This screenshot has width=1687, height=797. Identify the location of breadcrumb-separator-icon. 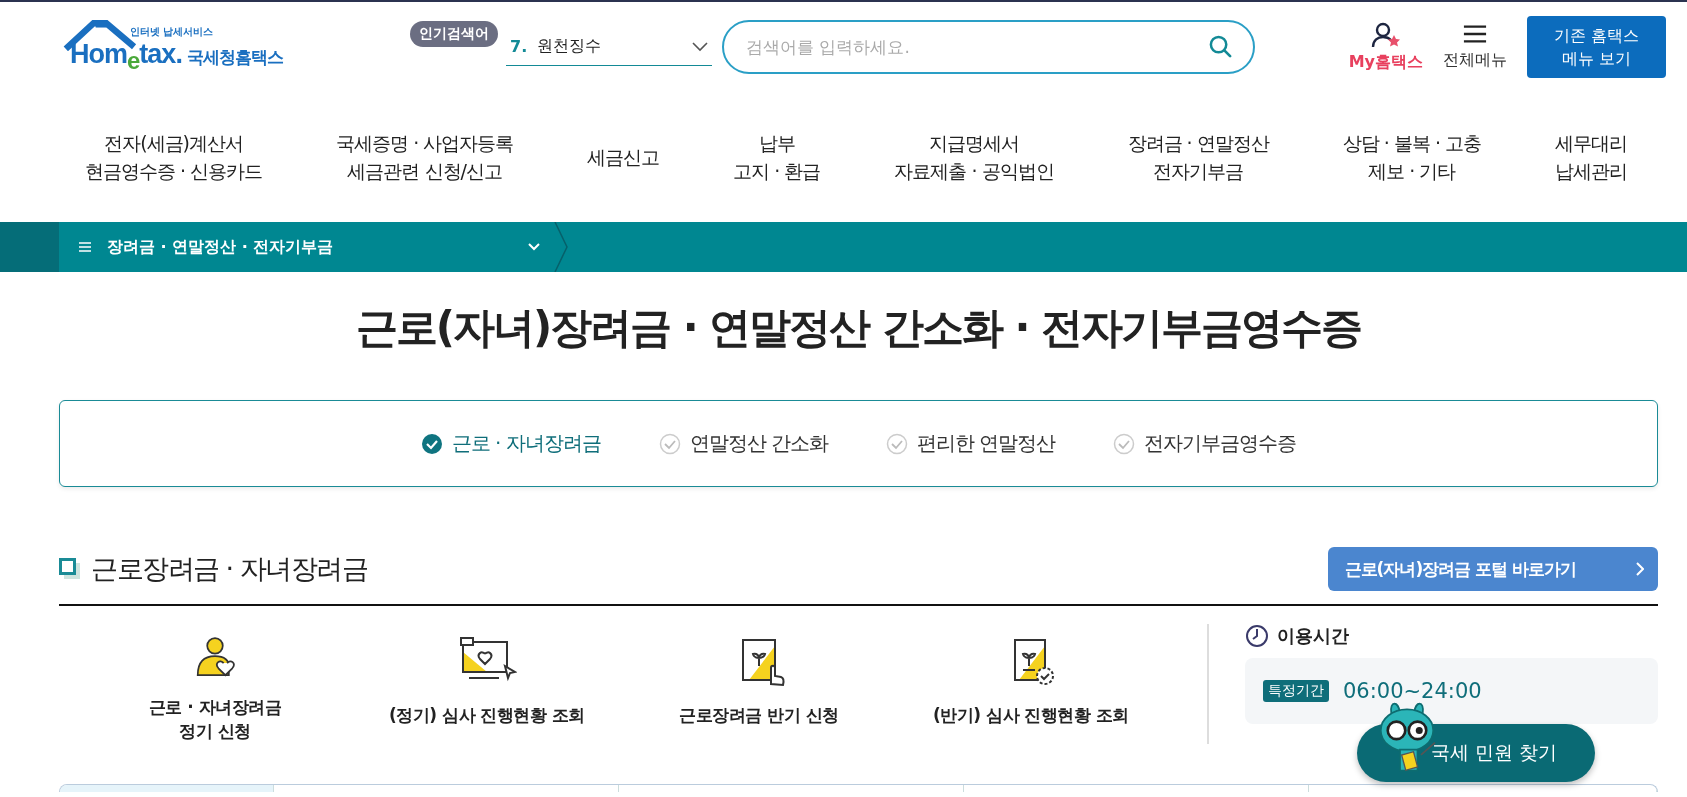
(561, 247).